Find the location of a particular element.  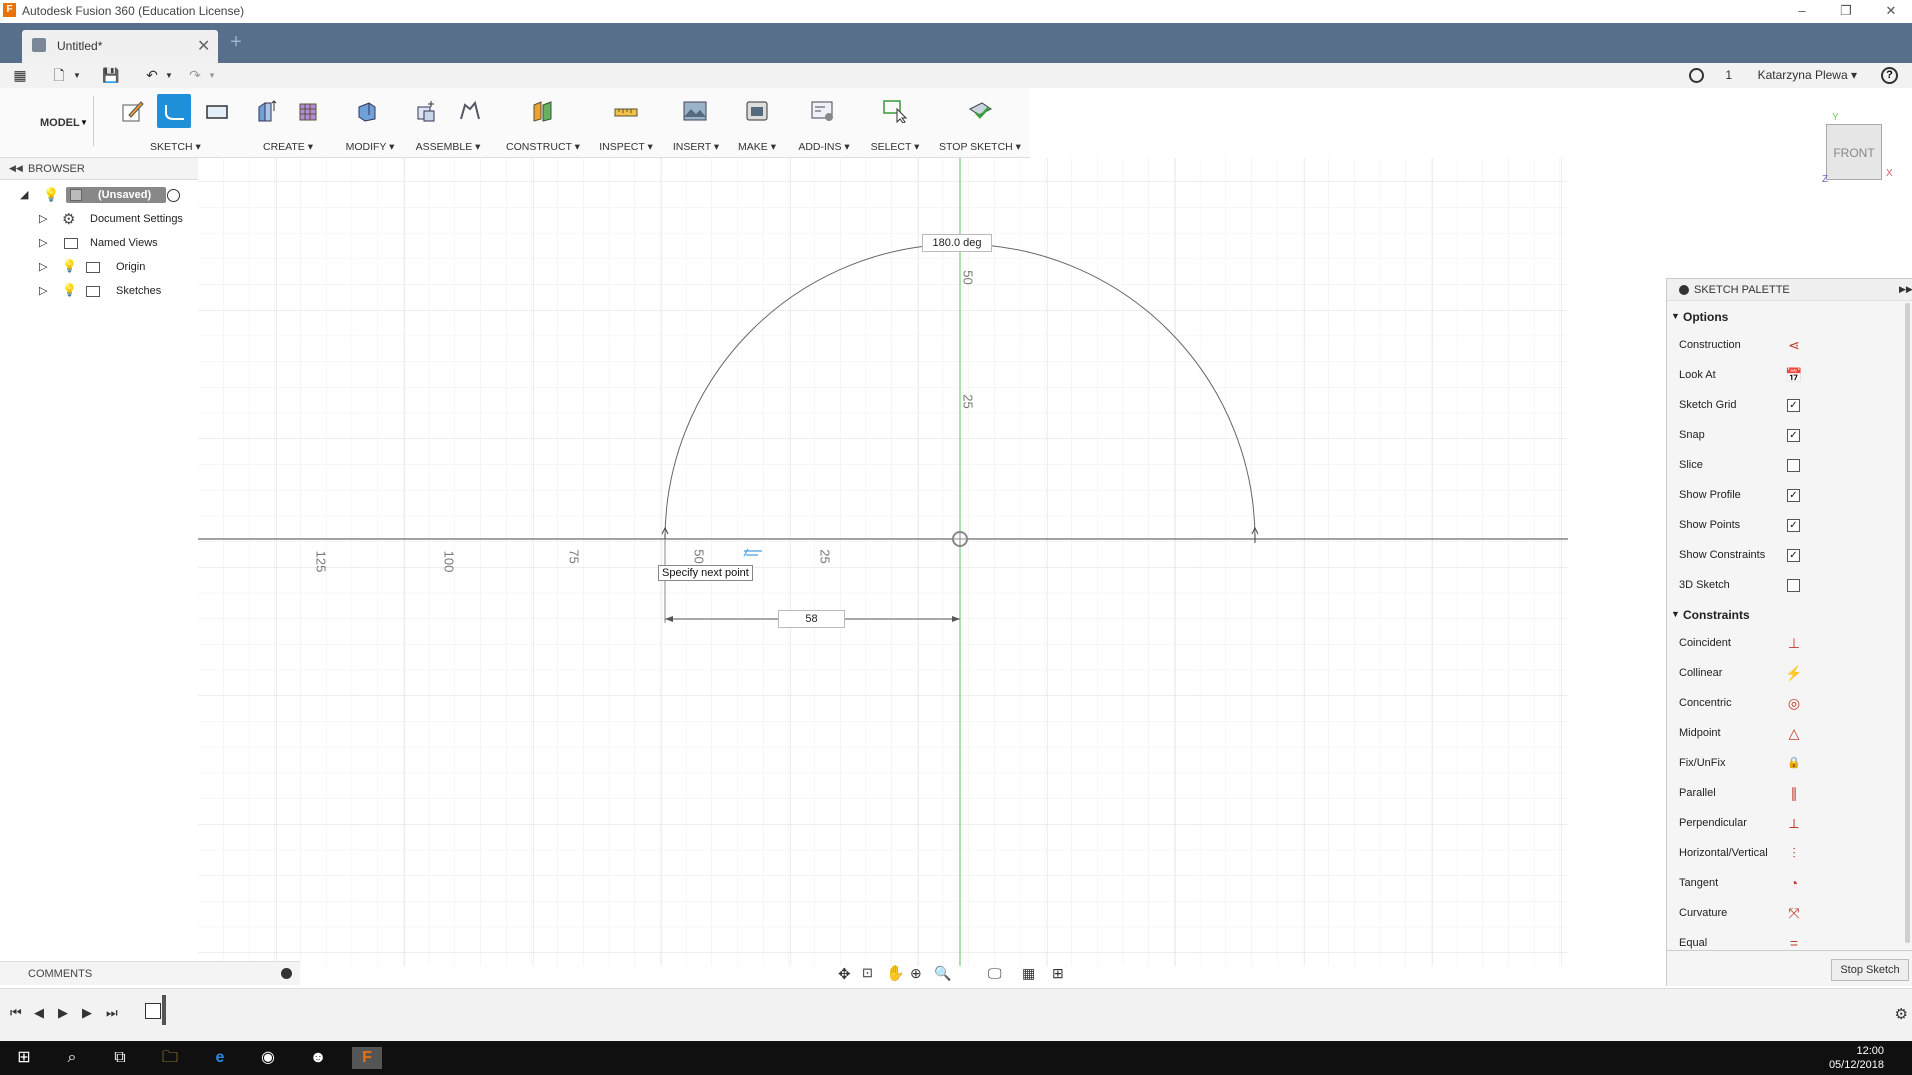

look-at-icon: 📅 is located at coordinates (1794, 375).